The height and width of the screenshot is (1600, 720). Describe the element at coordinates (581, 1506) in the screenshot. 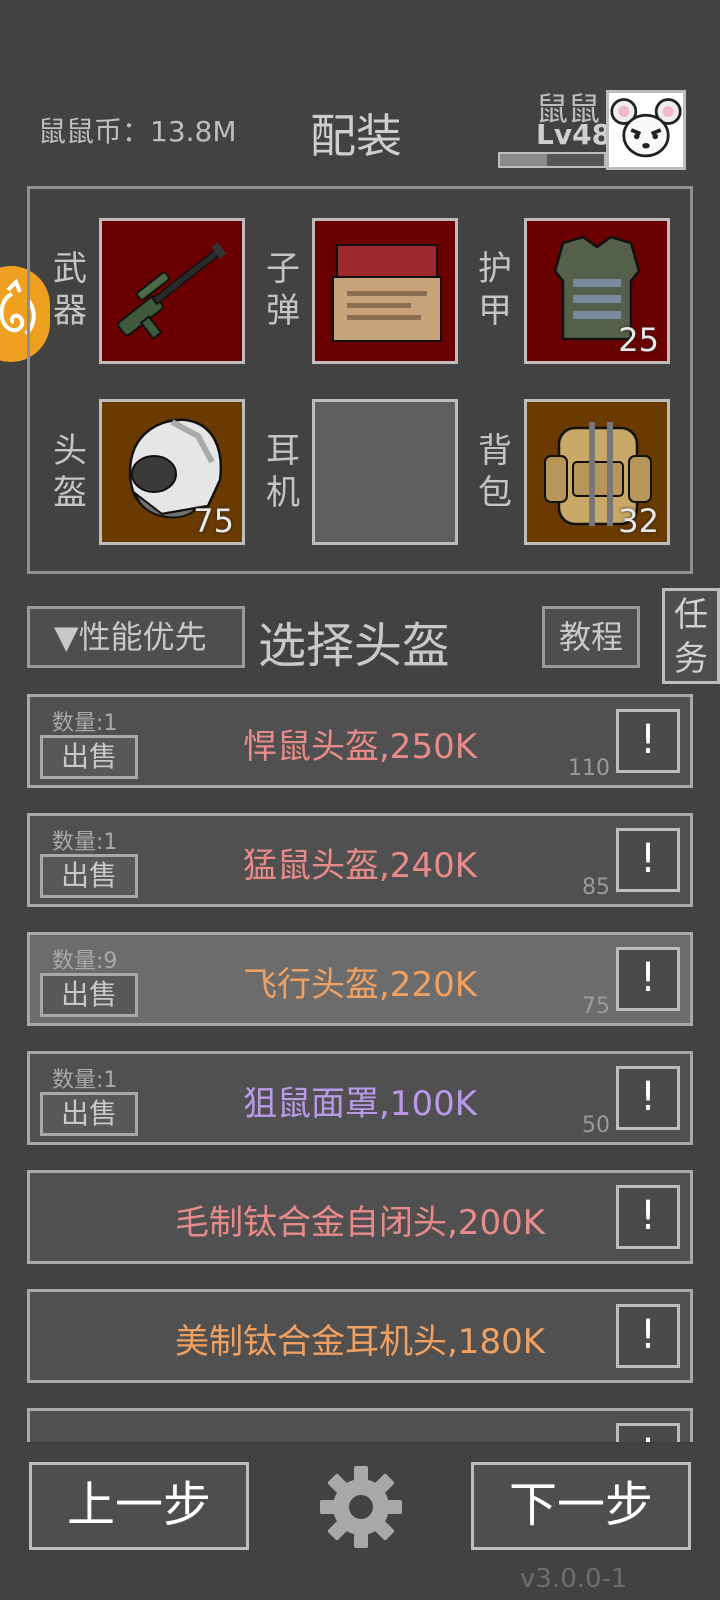

I see `next-step-button: 下一步` at that location.